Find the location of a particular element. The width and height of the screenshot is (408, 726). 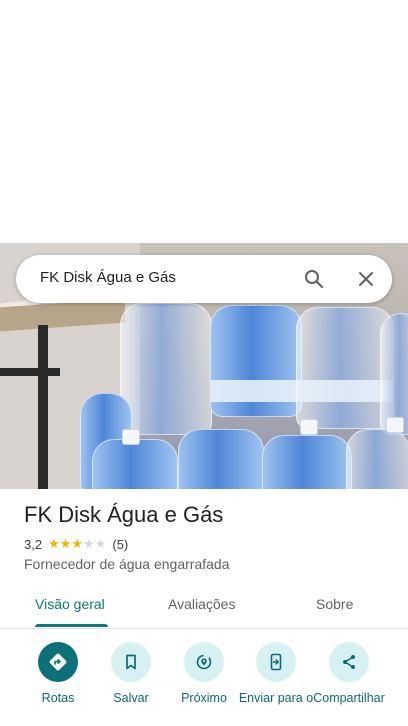

tab-reviews: Avaliações is located at coordinates (201, 604).